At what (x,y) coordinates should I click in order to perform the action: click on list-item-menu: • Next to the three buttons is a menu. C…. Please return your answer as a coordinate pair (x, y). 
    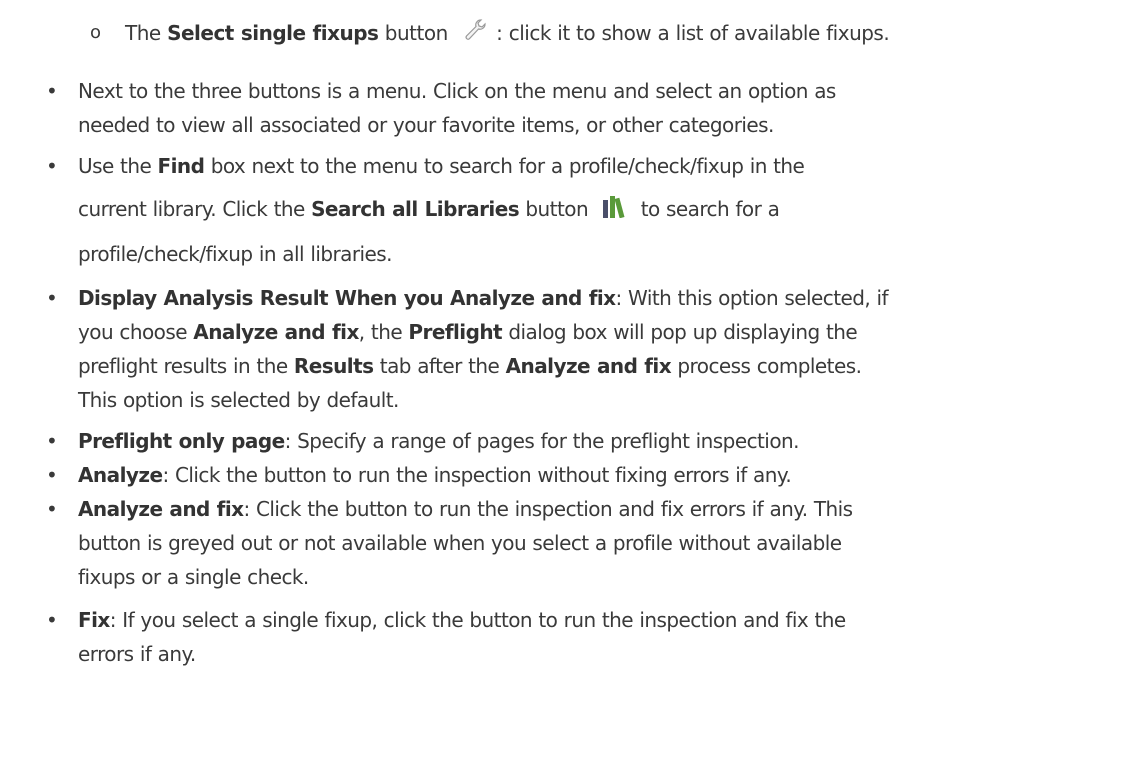
    Looking at the image, I should click on (564, 109).